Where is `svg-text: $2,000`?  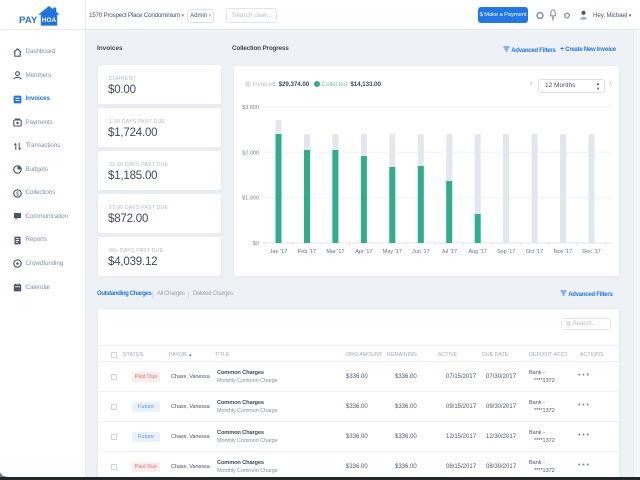 svg-text: $2,000 is located at coordinates (250, 153).